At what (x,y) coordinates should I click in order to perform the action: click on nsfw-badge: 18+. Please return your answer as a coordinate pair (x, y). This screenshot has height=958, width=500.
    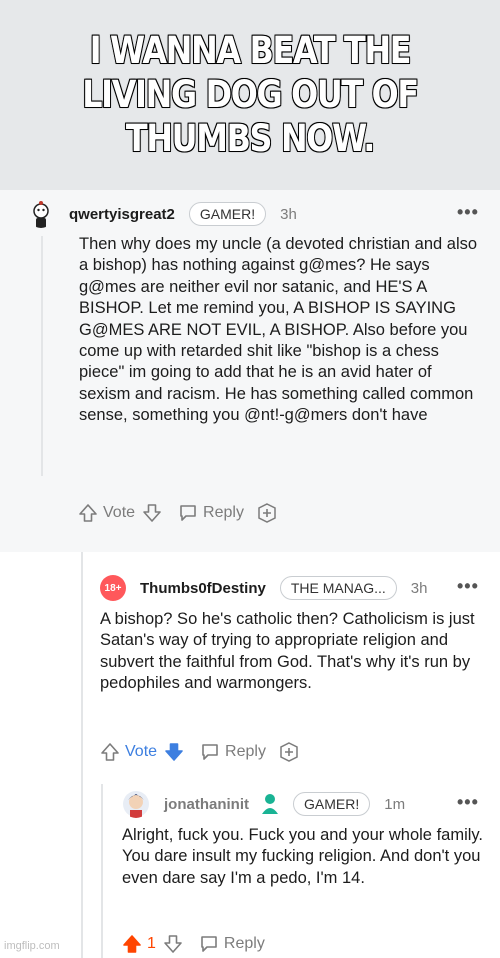
    Looking at the image, I should click on (113, 588).